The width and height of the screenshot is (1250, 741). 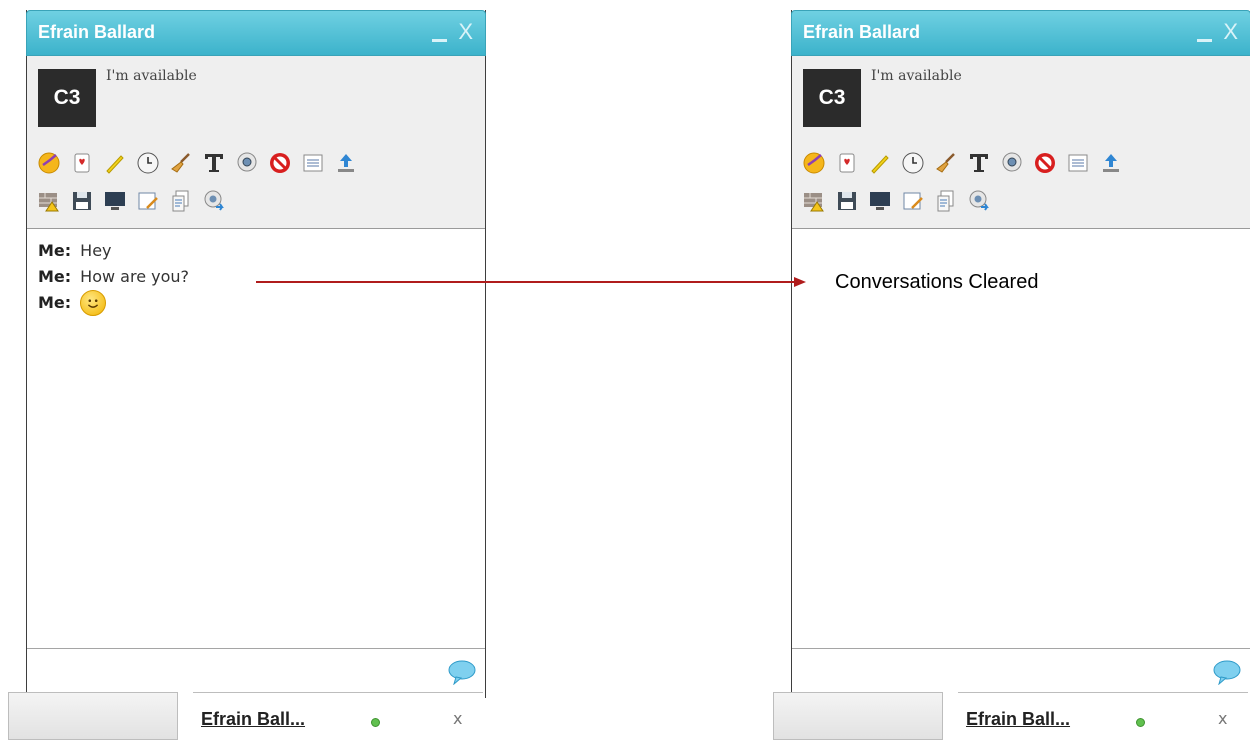 I want to click on annotation-label: Conversations Cleared, so click(x=937, y=282).